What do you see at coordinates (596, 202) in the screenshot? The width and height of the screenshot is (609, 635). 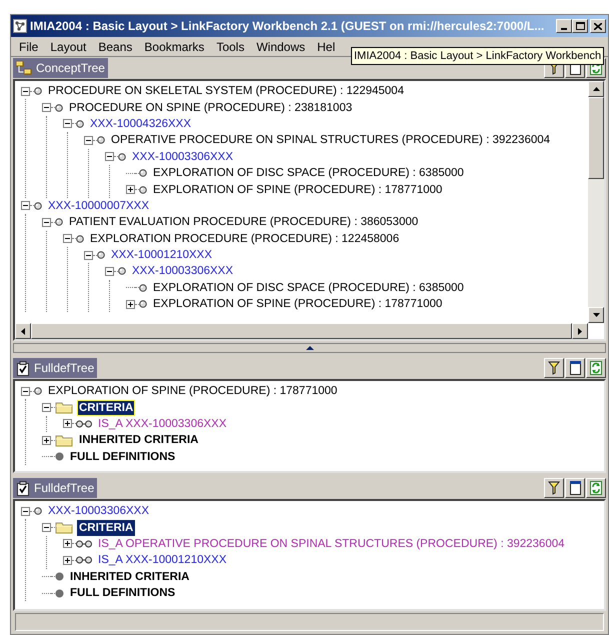 I see `vertical-scrollbar` at bounding box center [596, 202].